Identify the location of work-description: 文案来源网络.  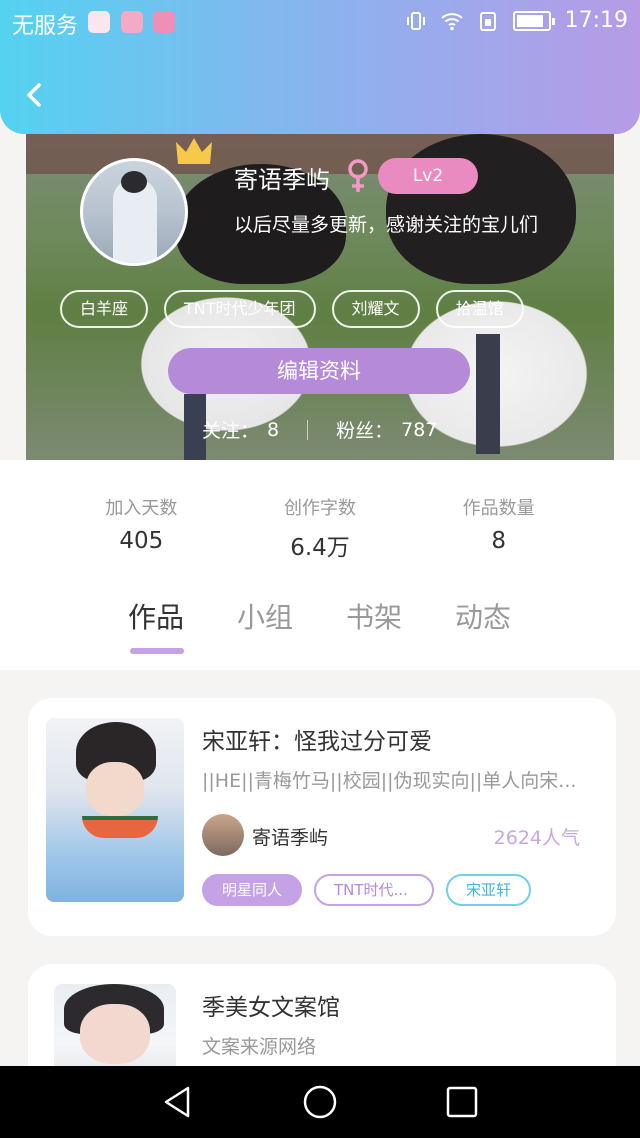
(259, 1047).